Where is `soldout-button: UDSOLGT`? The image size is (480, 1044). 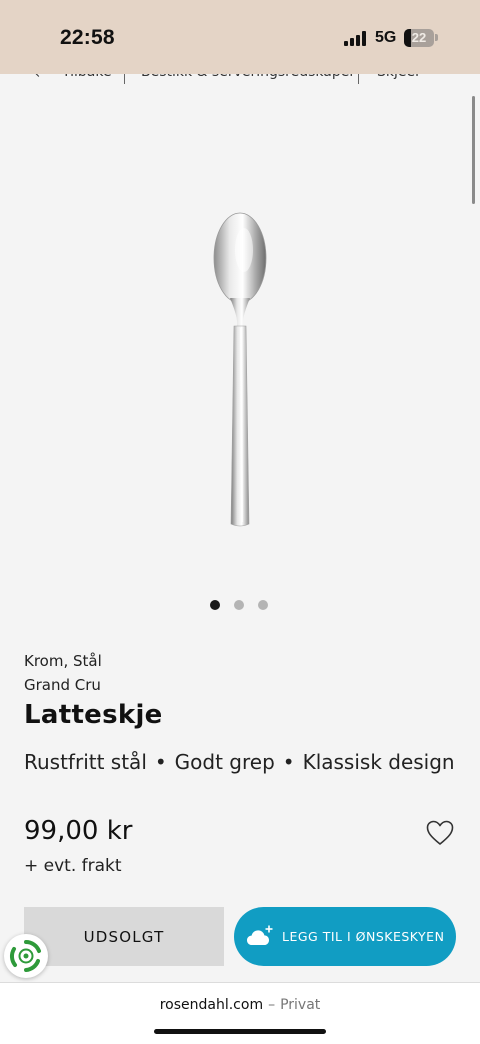
soldout-button: UDSOLGT is located at coordinates (124, 936).